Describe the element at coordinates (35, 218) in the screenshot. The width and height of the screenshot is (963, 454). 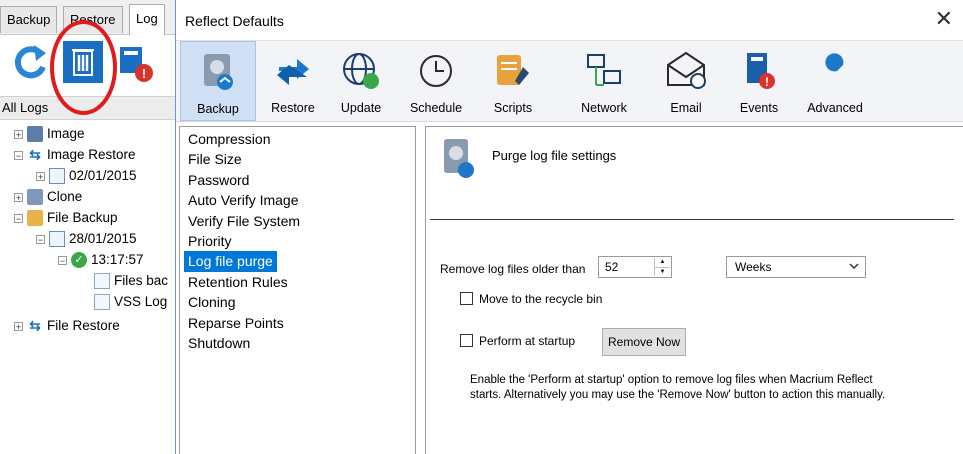
I see `folder-backup-icon` at that location.